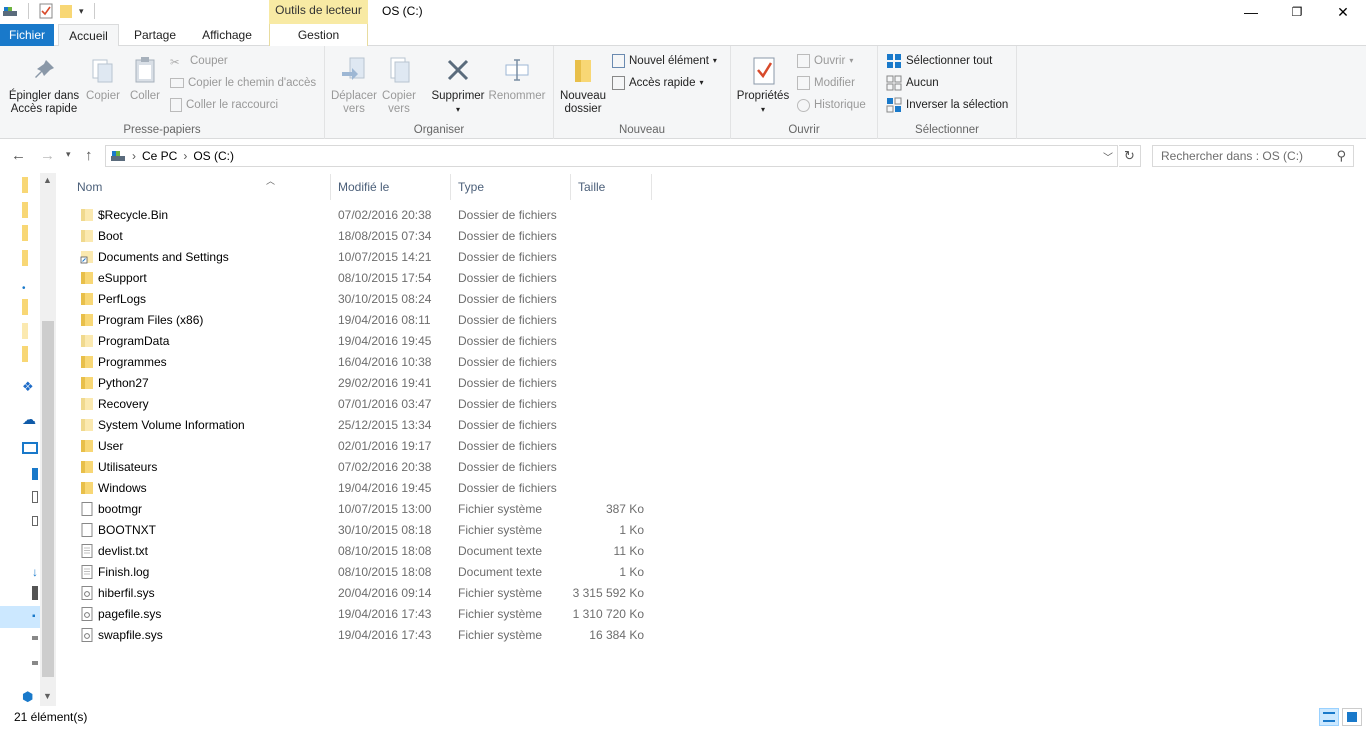 Image resolution: width=1366 pixels, height=729 pixels. Describe the element at coordinates (385, 551) in the screenshot. I see `file-modified: 08/10/2015 18:08` at that location.